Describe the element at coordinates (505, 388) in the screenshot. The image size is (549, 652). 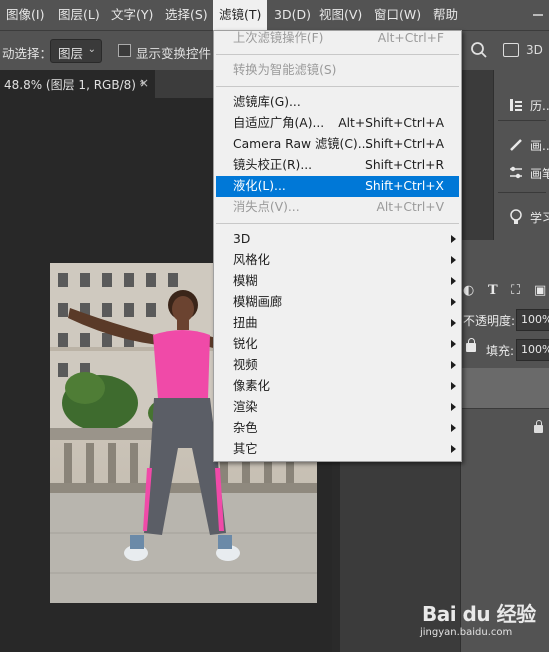
I see `layer-row-selected` at that location.